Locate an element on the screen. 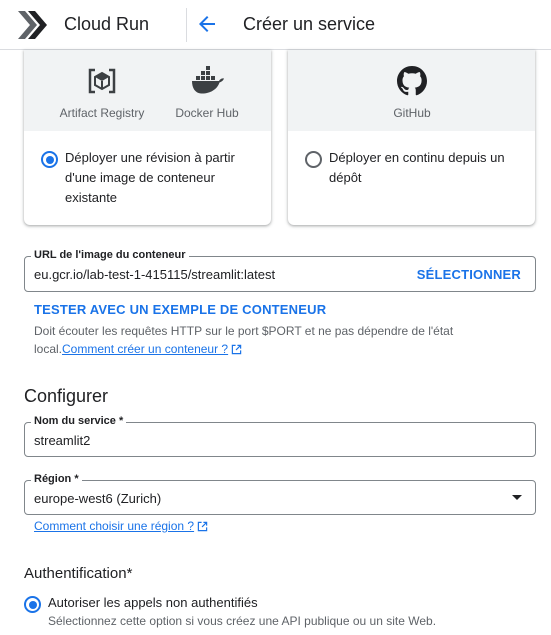 The height and width of the screenshot is (635, 551). deploy-continuous-radio is located at coordinates (313, 159).